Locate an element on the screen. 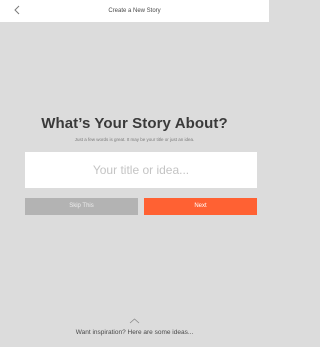  prompt-heading: What’s Your Story About? is located at coordinates (134, 123).